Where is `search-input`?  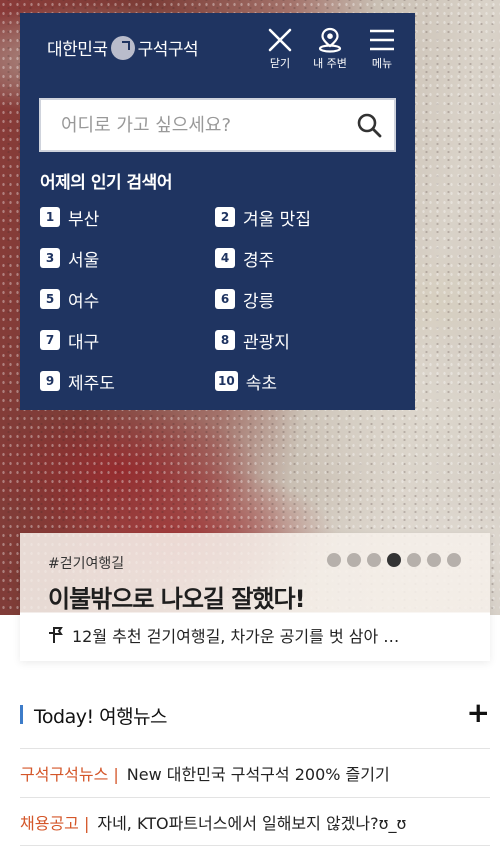
search-input is located at coordinates (206, 125).